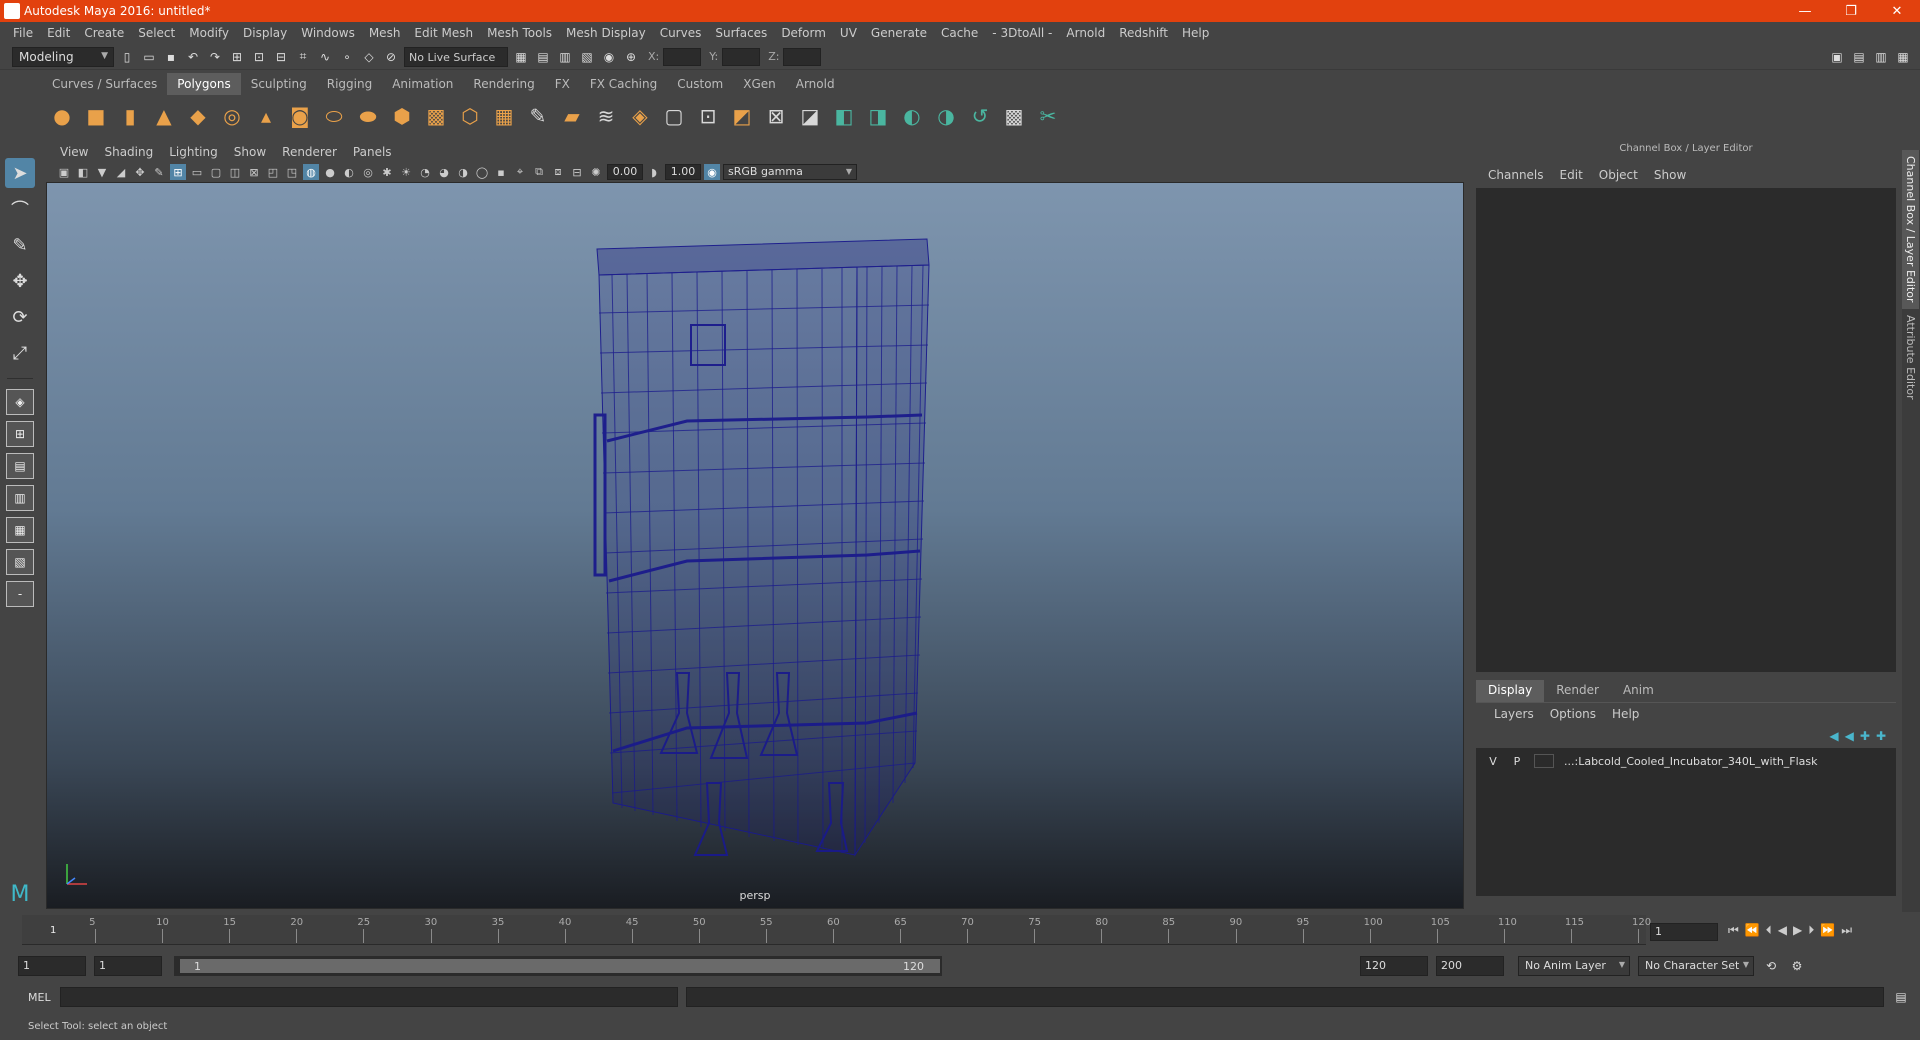 This screenshot has height=1040, width=1920. Describe the element at coordinates (682, 56) in the screenshot. I see `x-field` at that location.